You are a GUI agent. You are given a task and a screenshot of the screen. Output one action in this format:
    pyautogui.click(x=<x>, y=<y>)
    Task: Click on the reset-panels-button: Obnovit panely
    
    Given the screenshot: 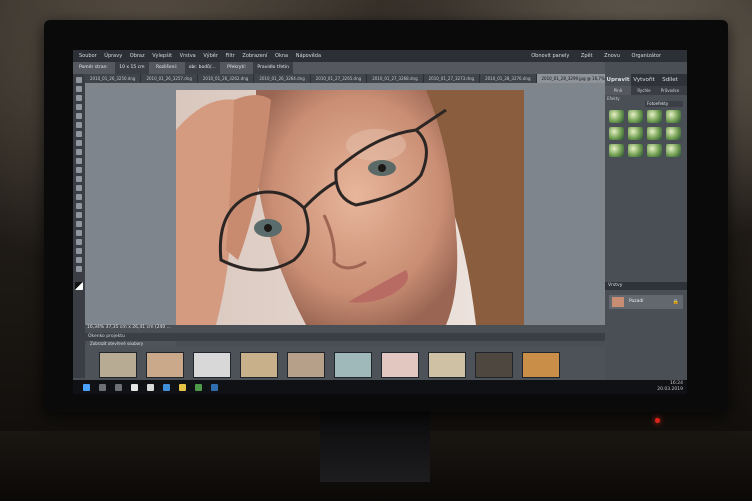 What is the action you would take?
    pyautogui.click(x=550, y=56)
    